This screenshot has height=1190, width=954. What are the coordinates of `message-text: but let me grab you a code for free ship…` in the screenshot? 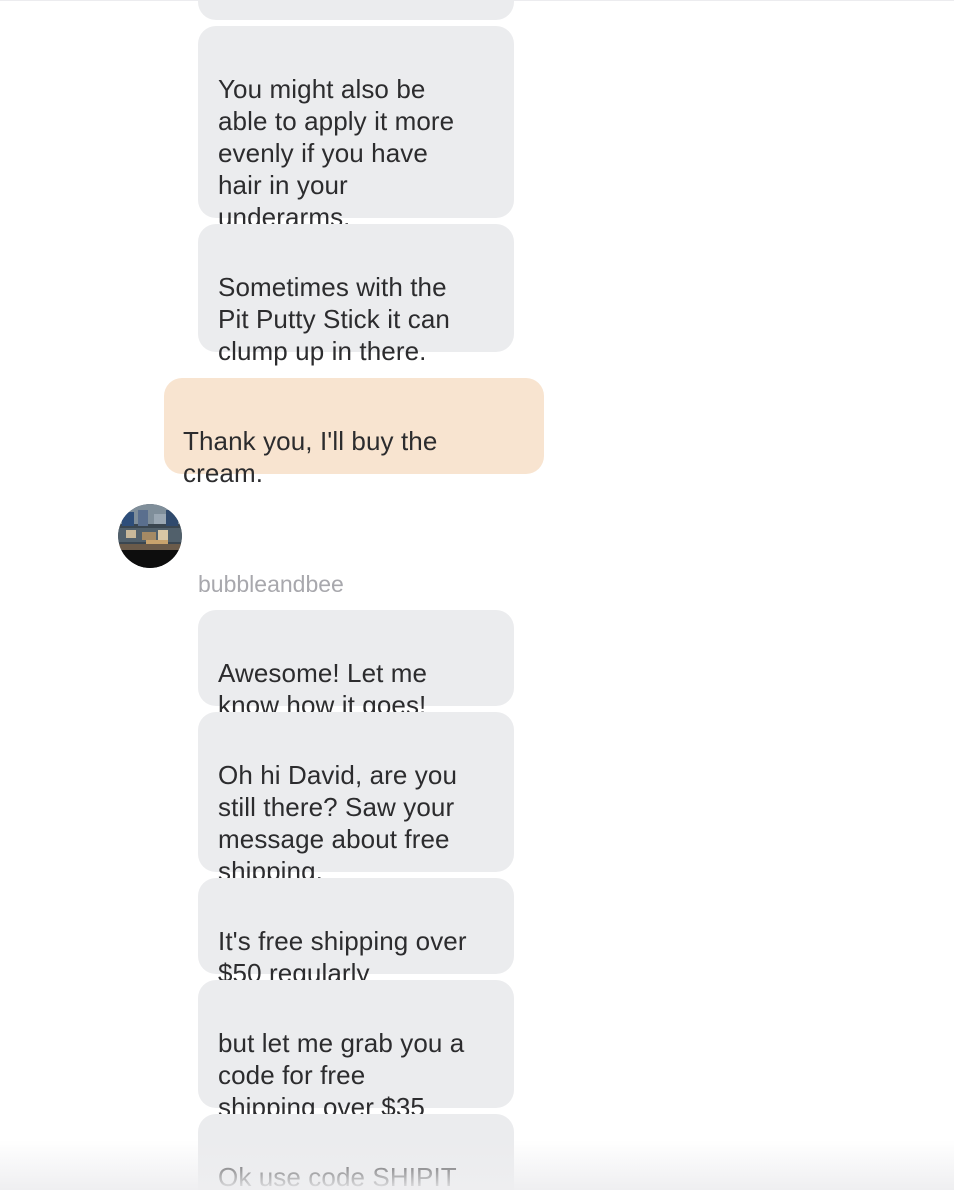 It's located at (341, 1075).